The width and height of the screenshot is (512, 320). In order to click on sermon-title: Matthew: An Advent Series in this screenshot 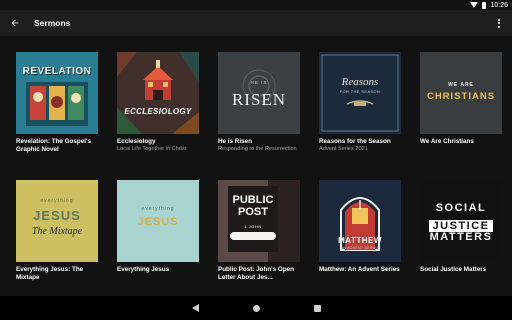, I will do `click(359, 269)`.